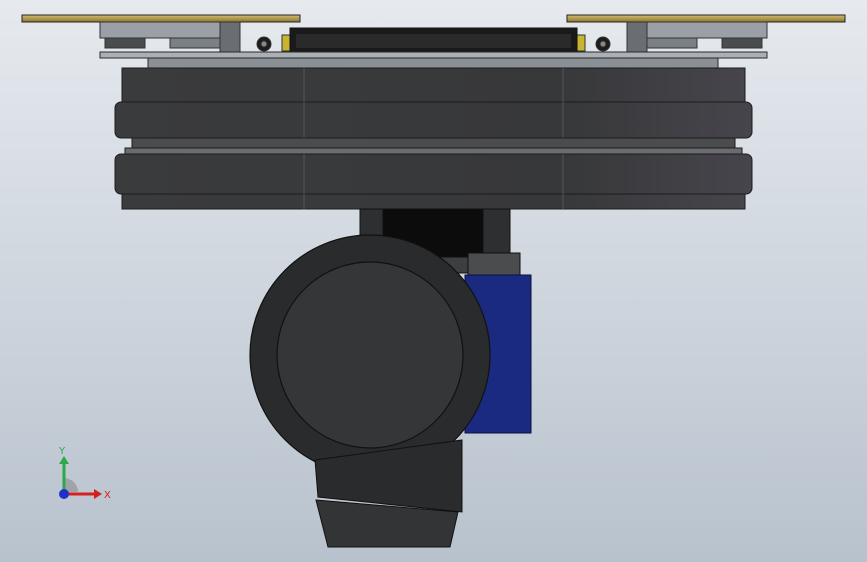  I want to click on x-axis-label: X, so click(107, 495).